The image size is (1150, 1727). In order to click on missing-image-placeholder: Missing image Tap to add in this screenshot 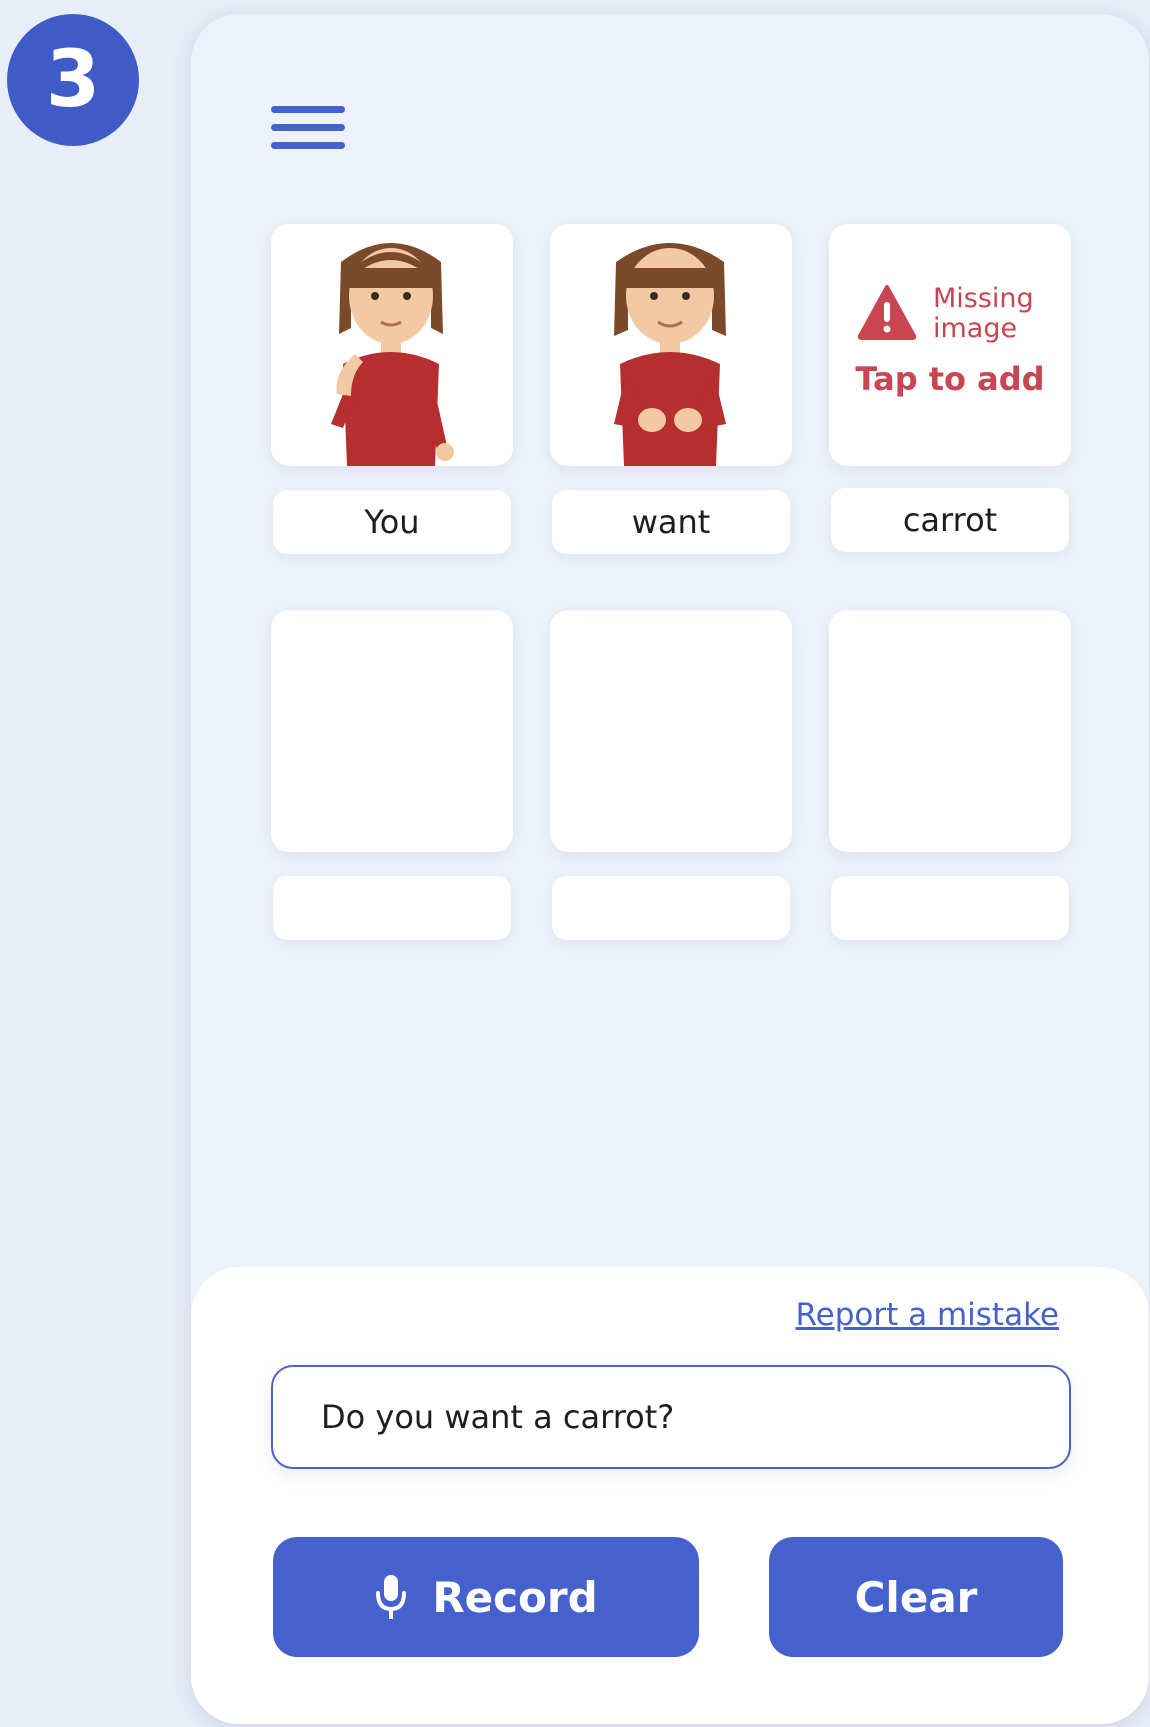, I will do `click(950, 345)`.